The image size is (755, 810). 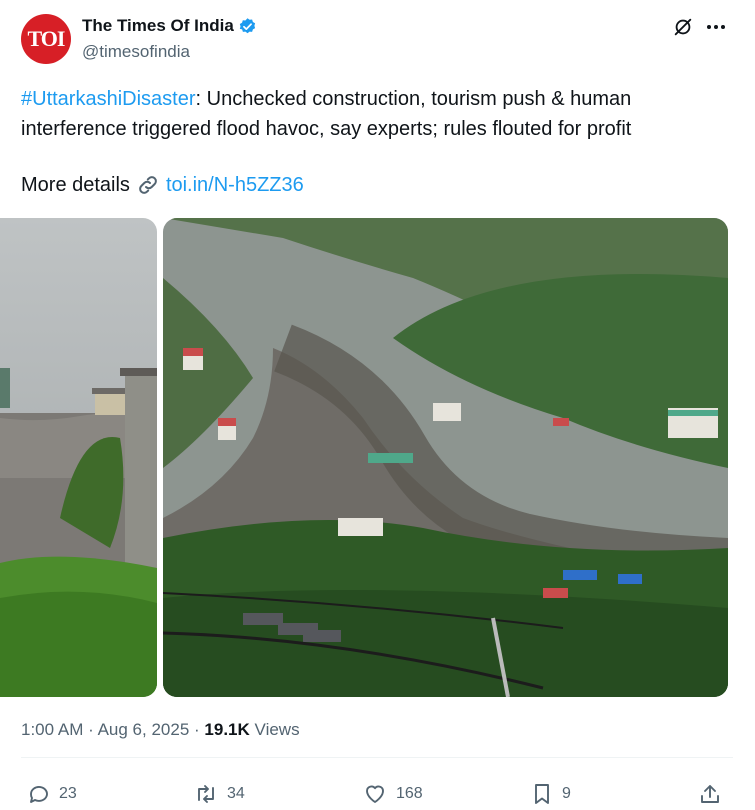 I want to click on post-time: 1:00 AM, so click(x=52, y=729).